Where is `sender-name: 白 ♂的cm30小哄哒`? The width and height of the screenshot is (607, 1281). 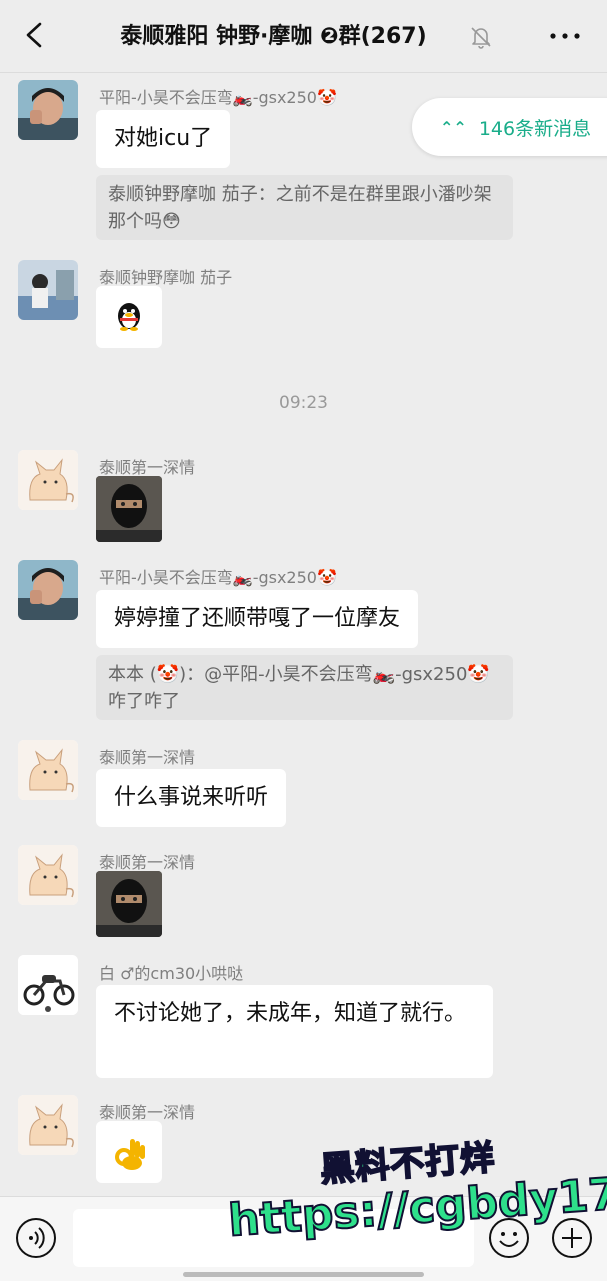
sender-name: 白 ♂的cm30小哄哒 is located at coordinates (171, 973).